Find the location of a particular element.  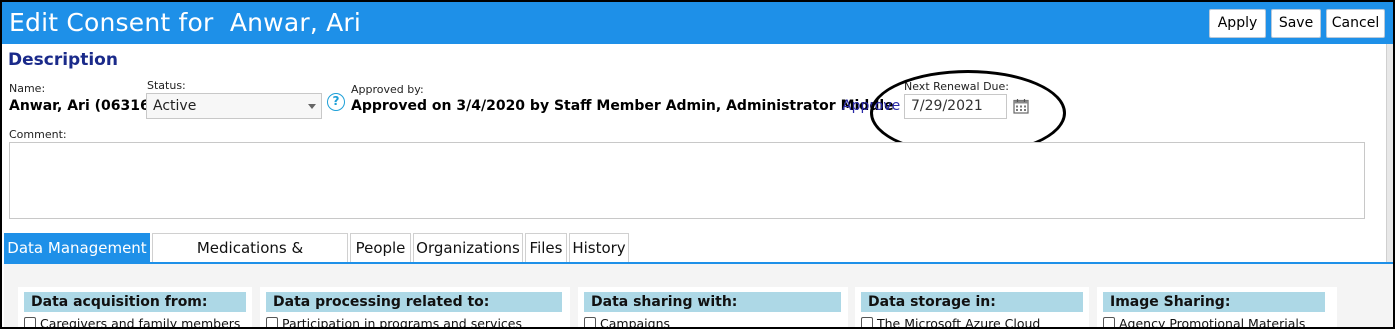

card-header: Data processing related to: is located at coordinates (414, 302).